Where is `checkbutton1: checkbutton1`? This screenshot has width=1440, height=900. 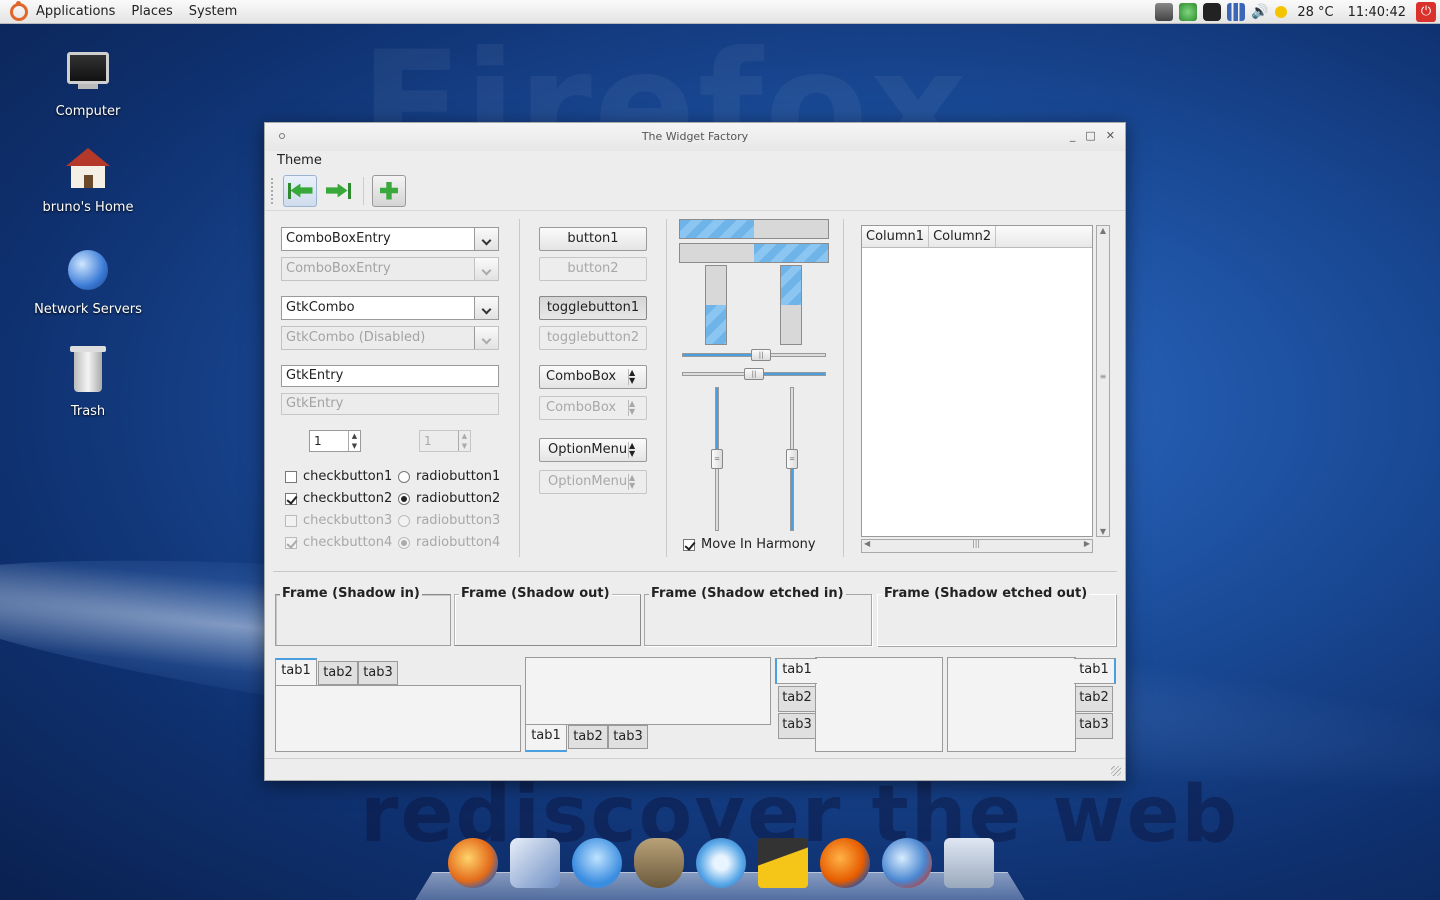 checkbutton1: checkbutton1 is located at coordinates (338, 476).